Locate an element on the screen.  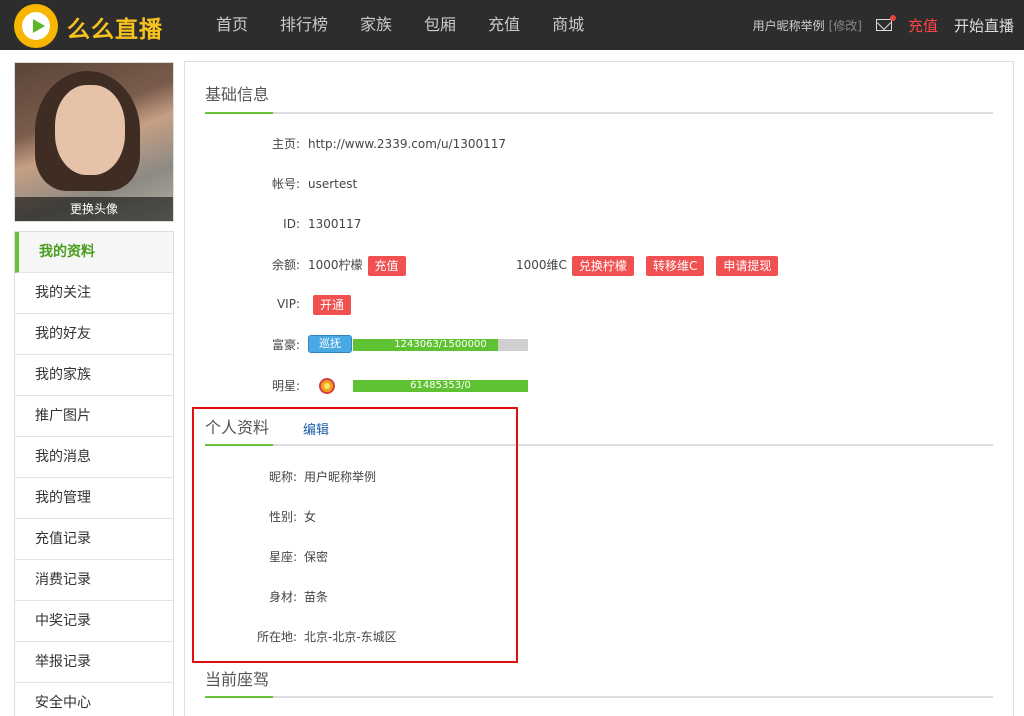
sidebar-item-report-records: 举报记录 is located at coordinates (94, 662).